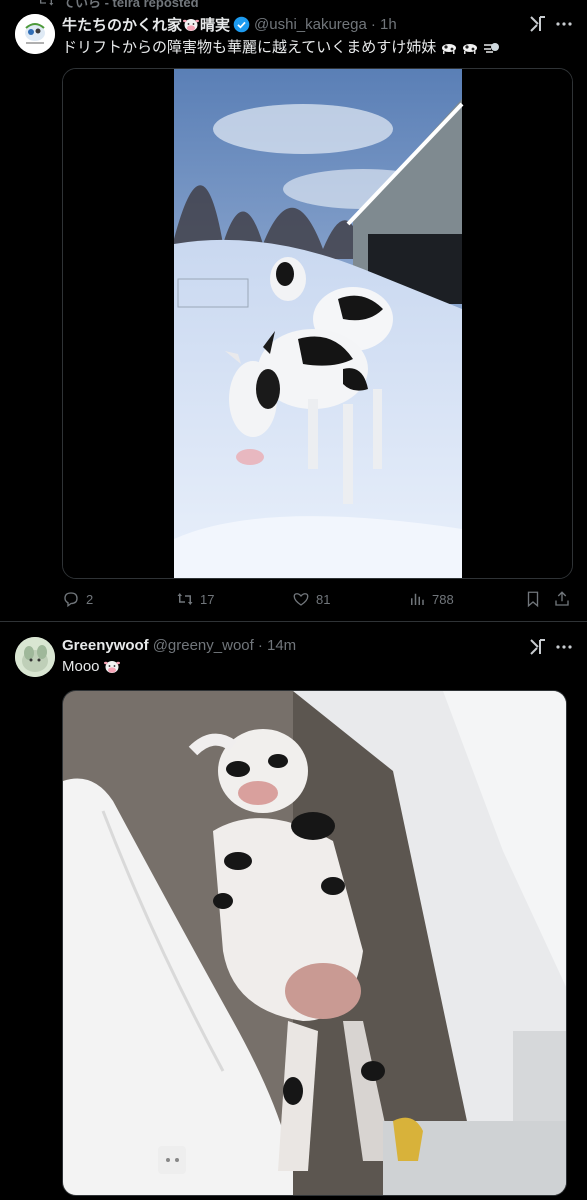 The image size is (587, 1200). Describe the element at coordinates (301, 599) in the screenshot. I see `like-icon` at that location.